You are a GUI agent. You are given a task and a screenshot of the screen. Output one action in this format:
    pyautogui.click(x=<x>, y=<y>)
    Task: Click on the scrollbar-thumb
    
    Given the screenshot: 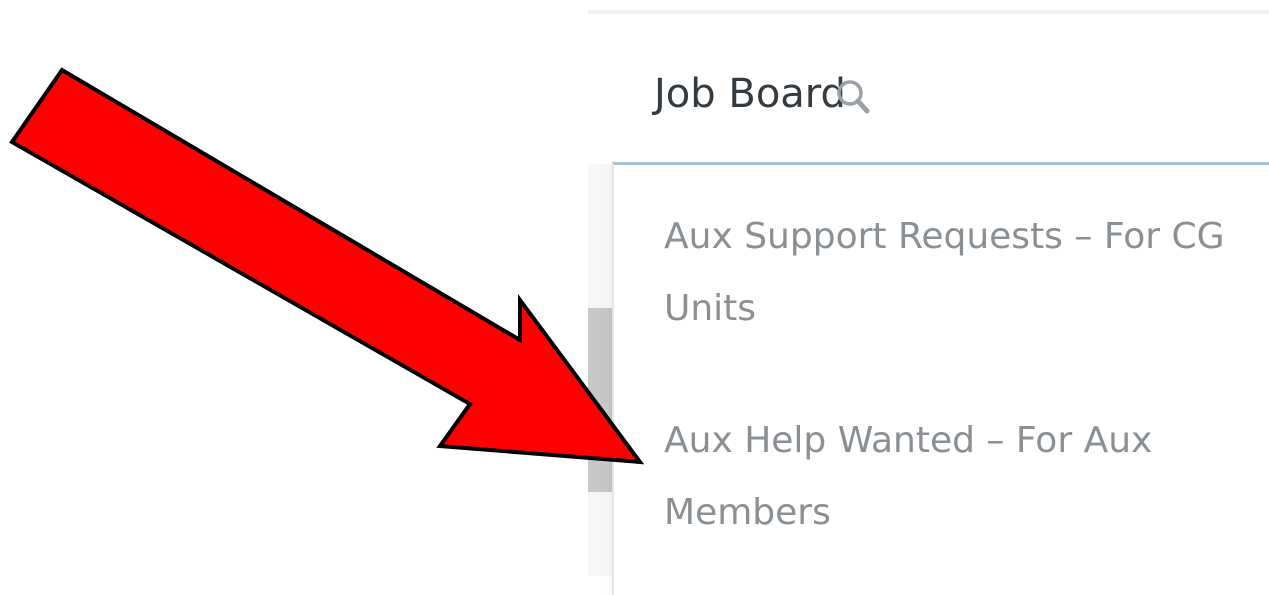 What is the action you would take?
    pyautogui.click(x=601, y=400)
    